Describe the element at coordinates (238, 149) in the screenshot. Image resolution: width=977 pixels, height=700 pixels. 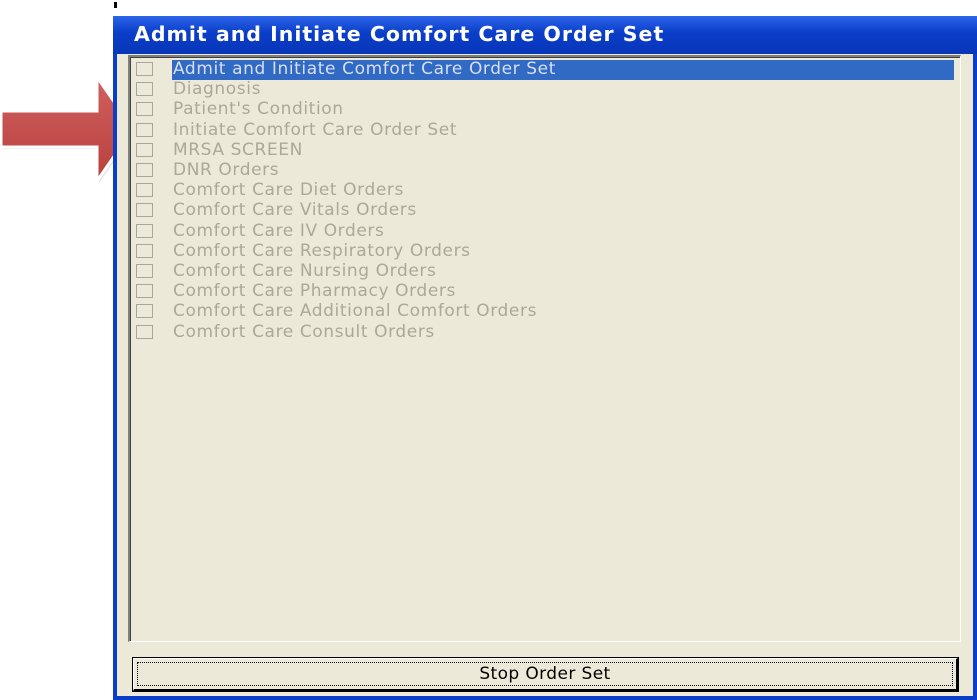
I see `order-item-label: MRSA SCREEN` at that location.